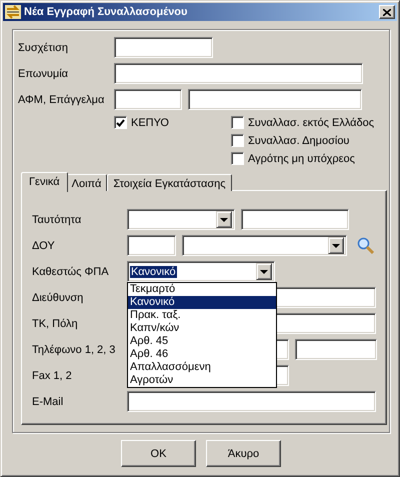 The height and width of the screenshot is (477, 400). Describe the element at coordinates (13, 12) in the screenshot. I see `arrows-icon` at that location.